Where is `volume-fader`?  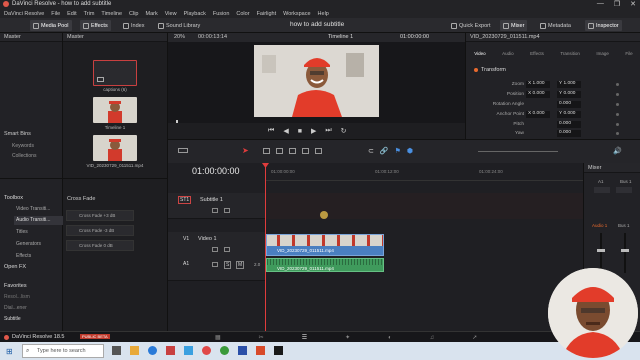 volume-fader is located at coordinates (601, 250).